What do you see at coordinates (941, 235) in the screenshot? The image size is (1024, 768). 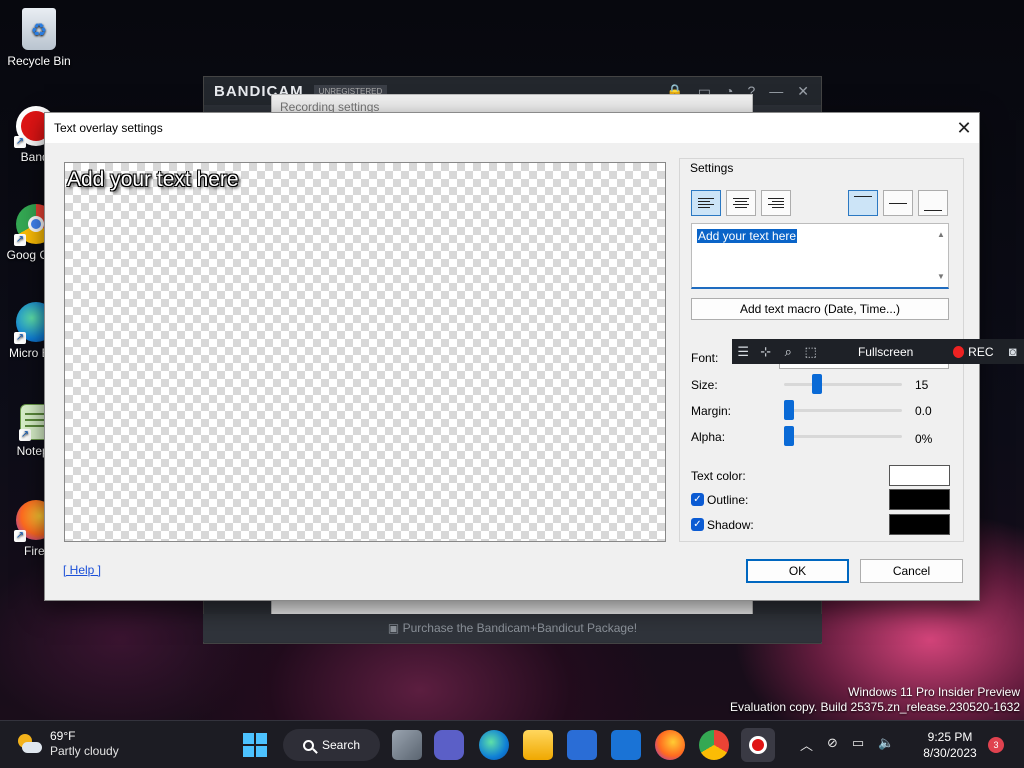 I see `scroll-up-icon: ▲` at bounding box center [941, 235].